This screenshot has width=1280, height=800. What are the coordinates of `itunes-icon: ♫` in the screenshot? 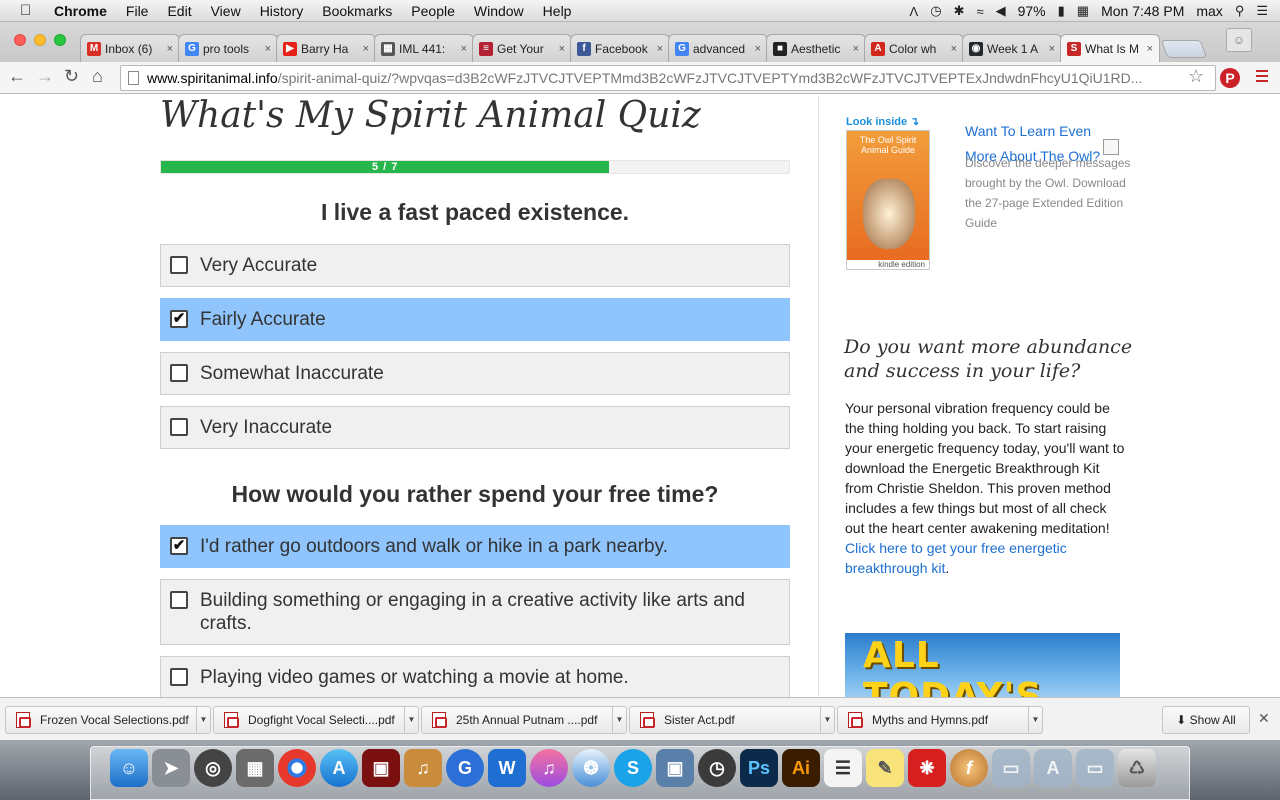 It's located at (549, 768).